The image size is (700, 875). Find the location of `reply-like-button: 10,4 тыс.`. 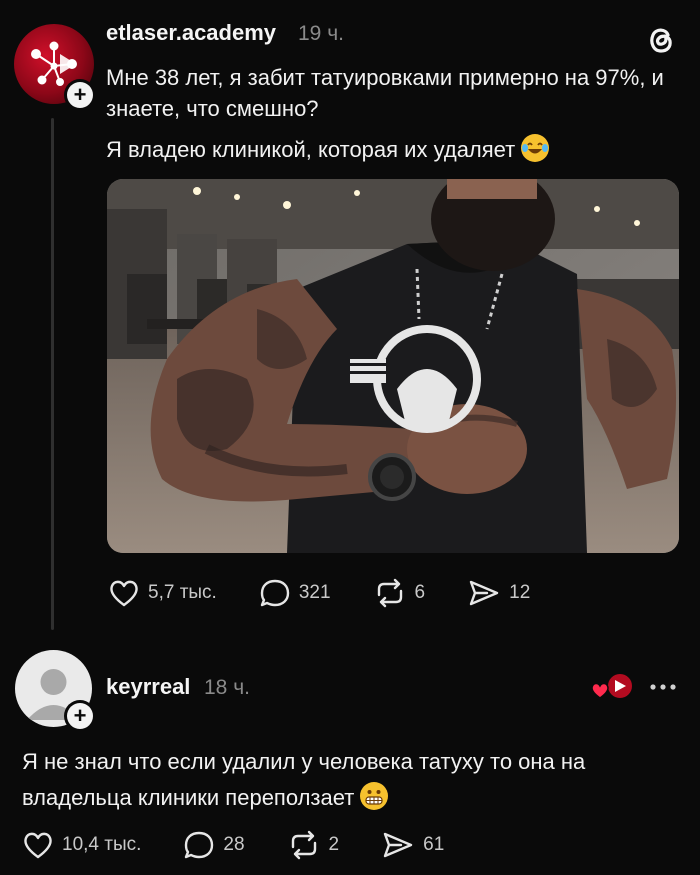

reply-like-button: 10,4 тыс. is located at coordinates (81, 845).